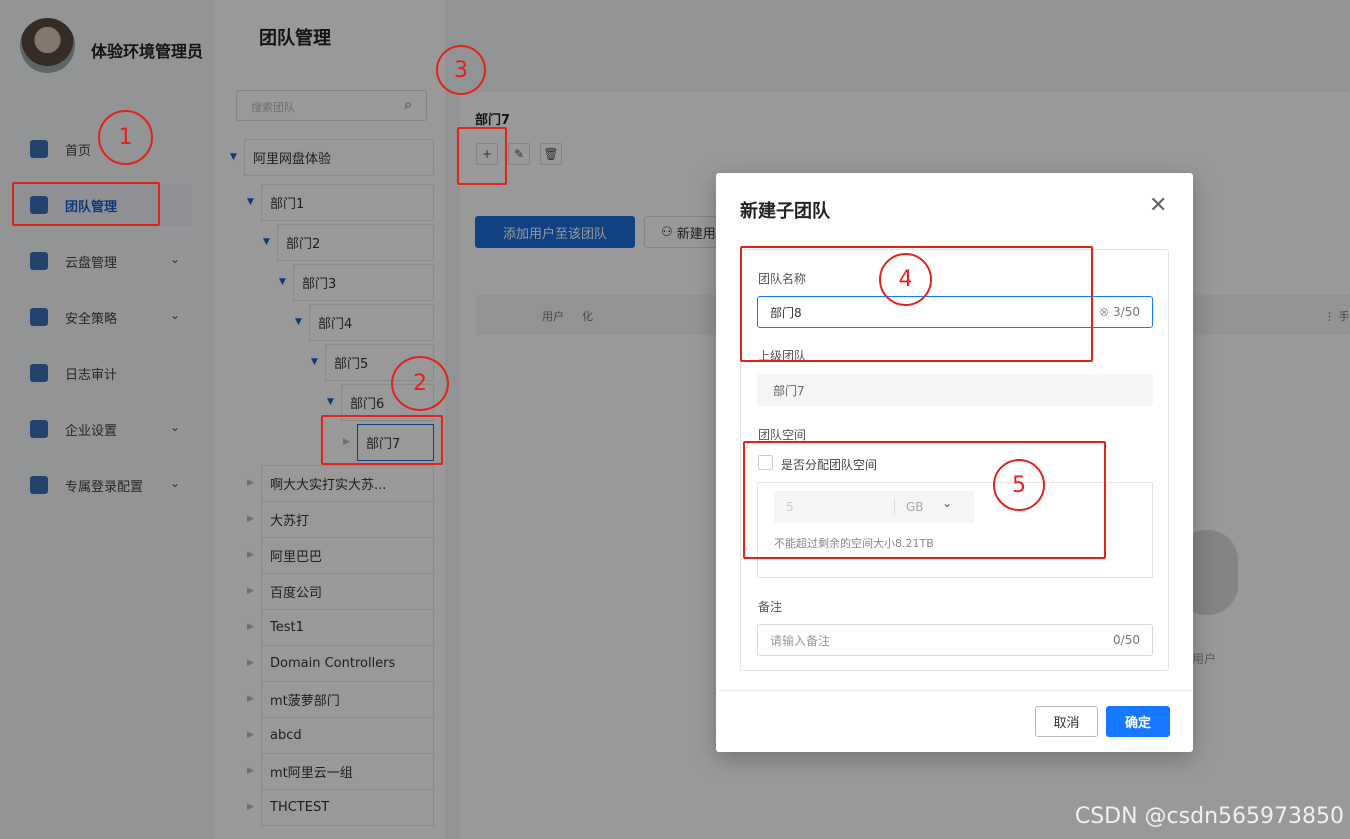 The width and height of the screenshot is (1350, 839). I want to click on clear-icon: ⊗, so click(1106, 312).